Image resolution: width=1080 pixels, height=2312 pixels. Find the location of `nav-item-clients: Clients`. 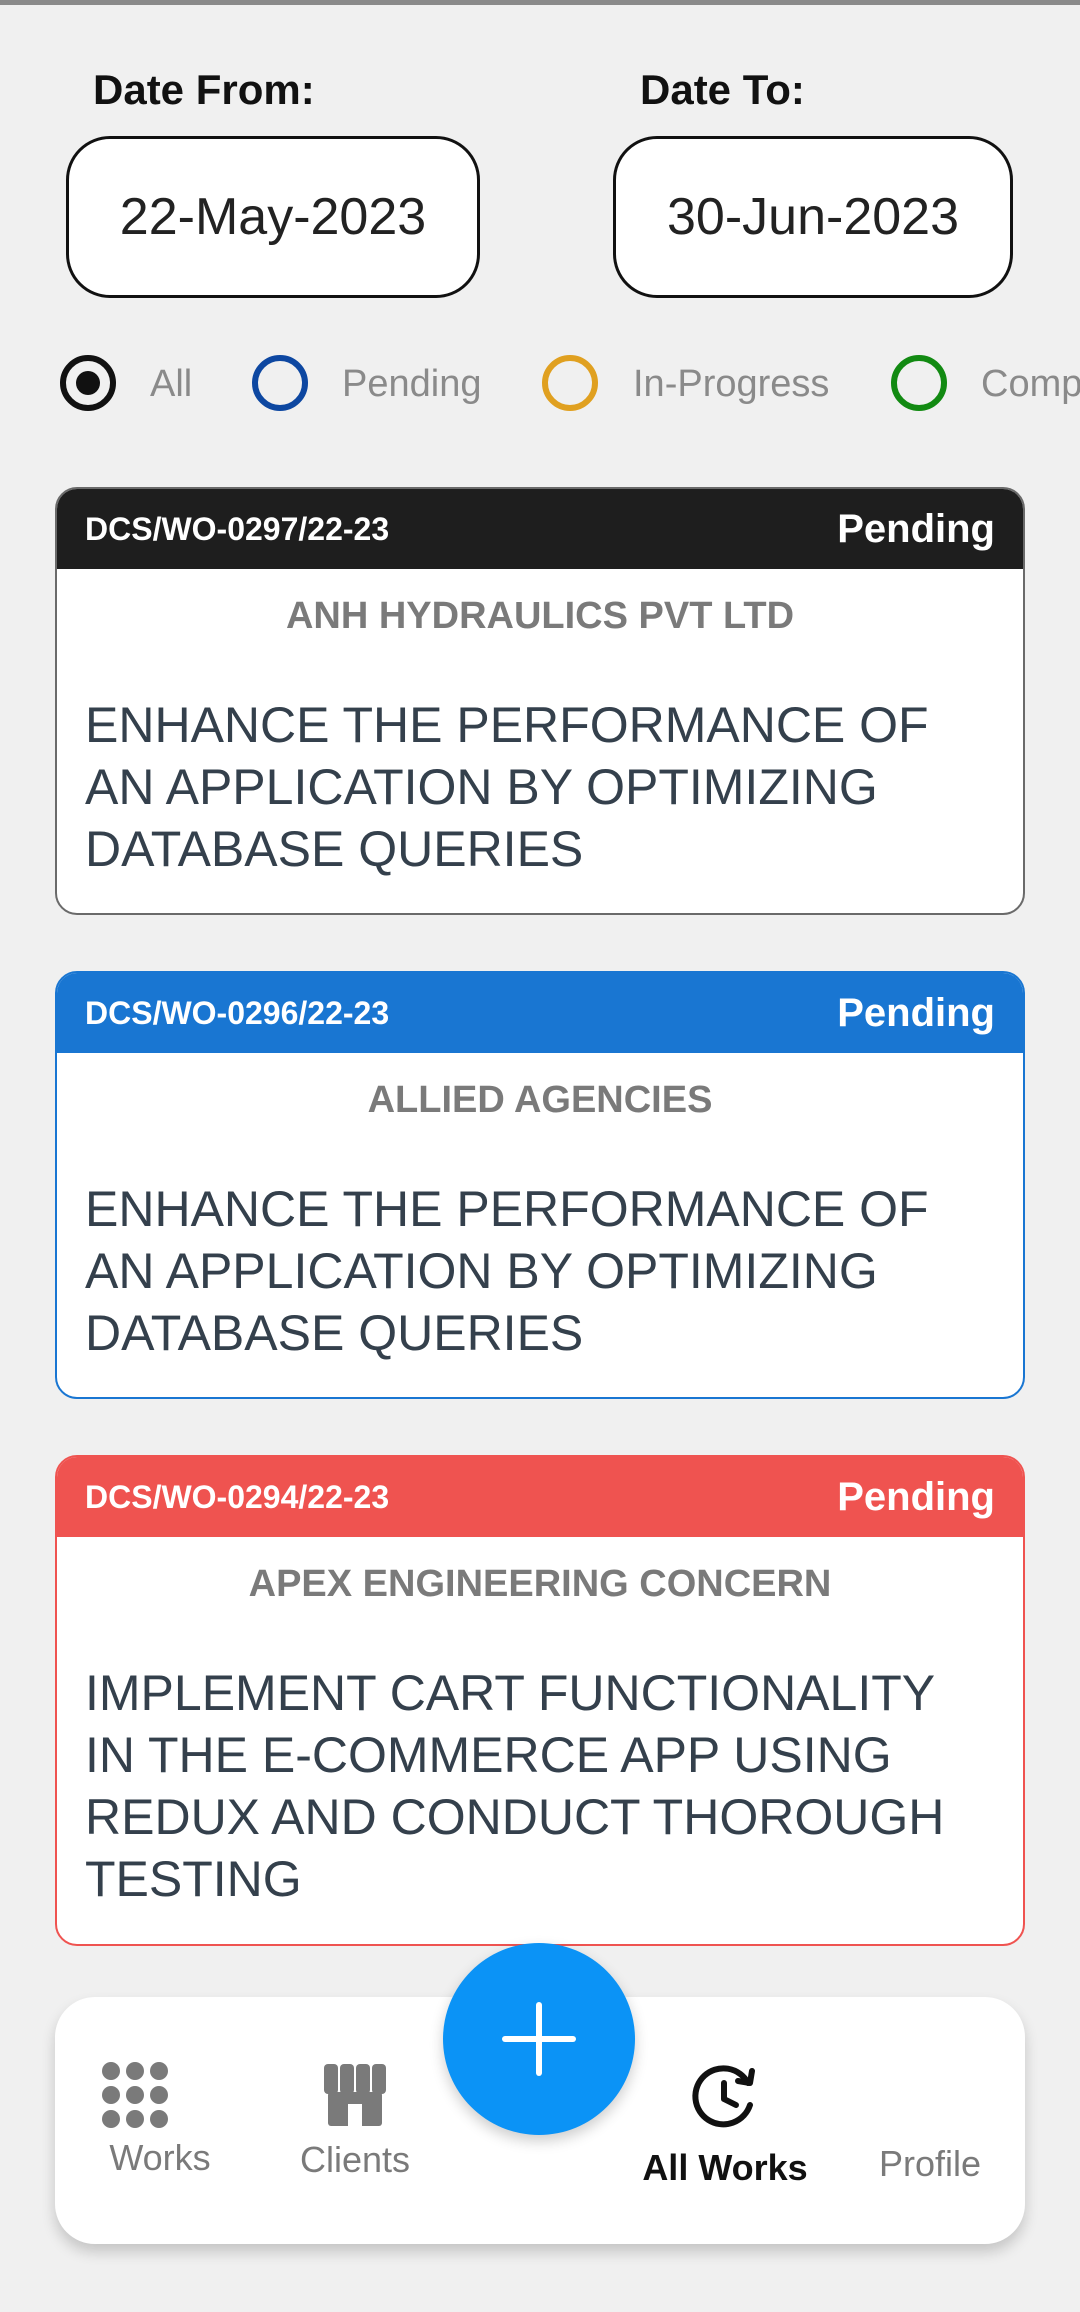

nav-item-clients: Clients is located at coordinates (355, 2120).